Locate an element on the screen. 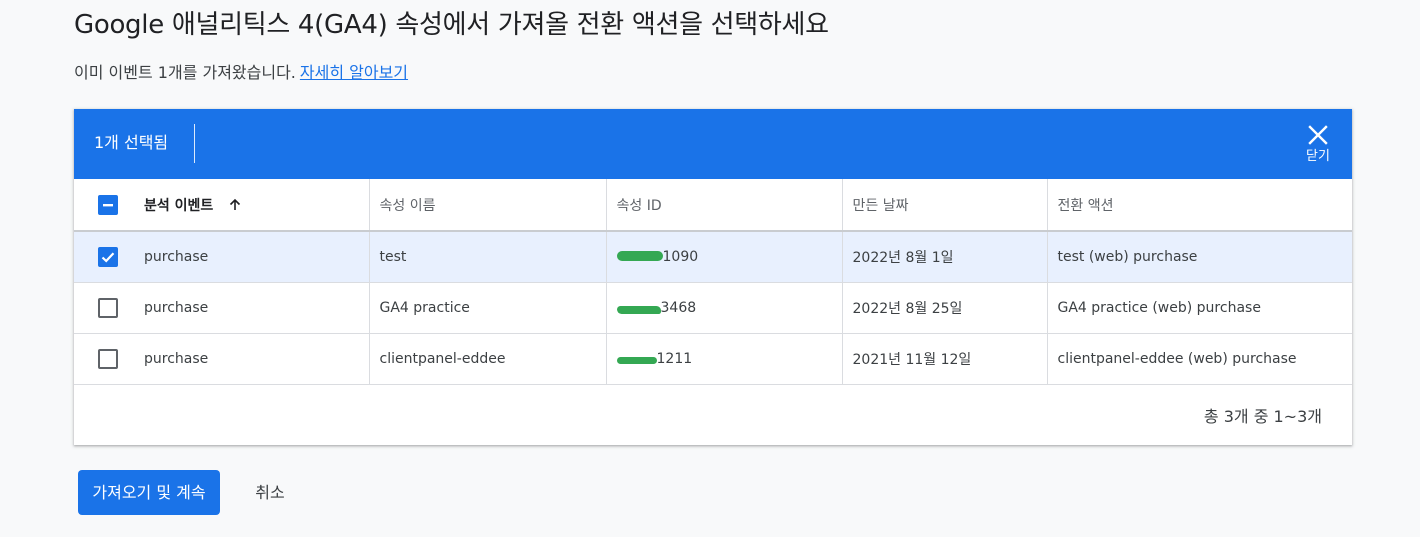  close-label: 닫기 is located at coordinates (1318, 156).